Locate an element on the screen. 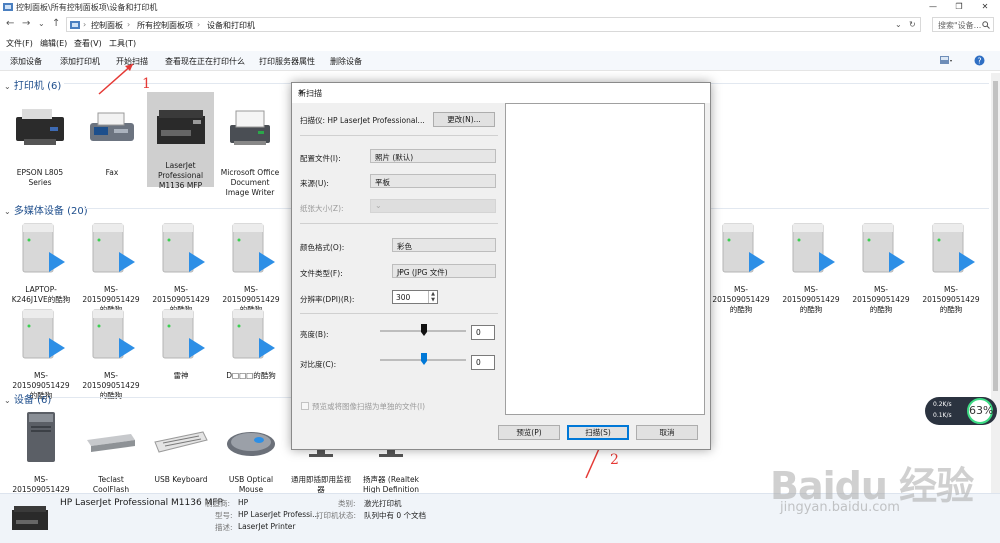  resolution-spinner: ▲ ▼ is located at coordinates (432, 297).